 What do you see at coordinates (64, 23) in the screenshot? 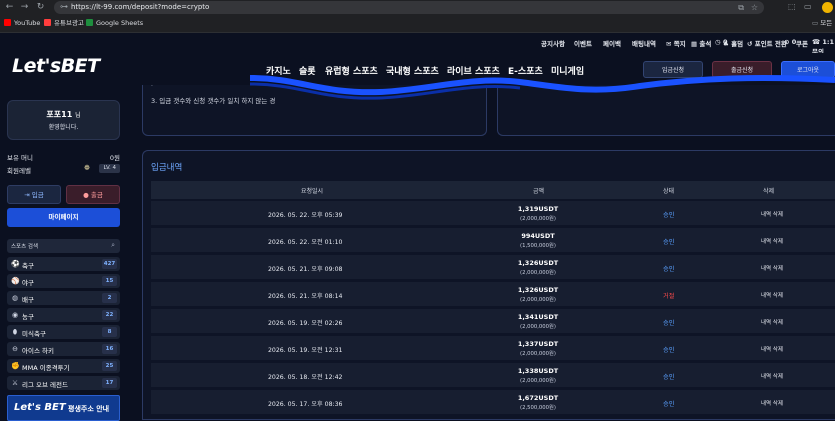
I see `bookmark-youtube-ads: 유튜브광고` at bounding box center [64, 23].